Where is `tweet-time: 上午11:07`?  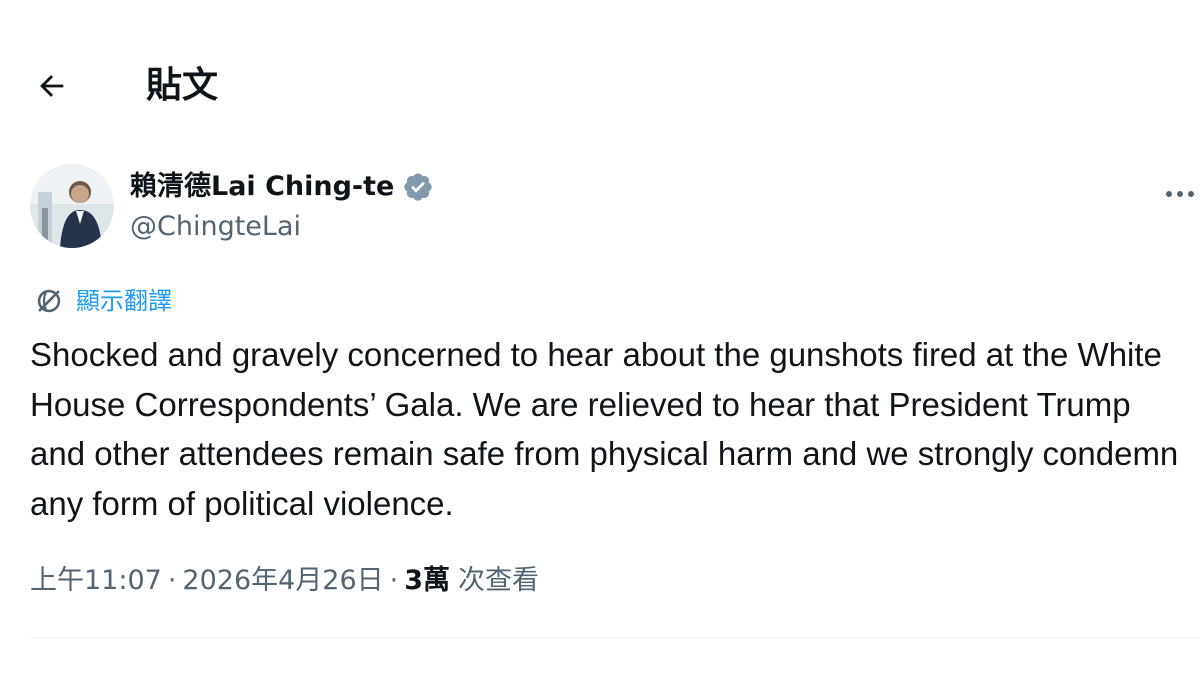
tweet-time: 上午11:07 is located at coordinates (96, 581).